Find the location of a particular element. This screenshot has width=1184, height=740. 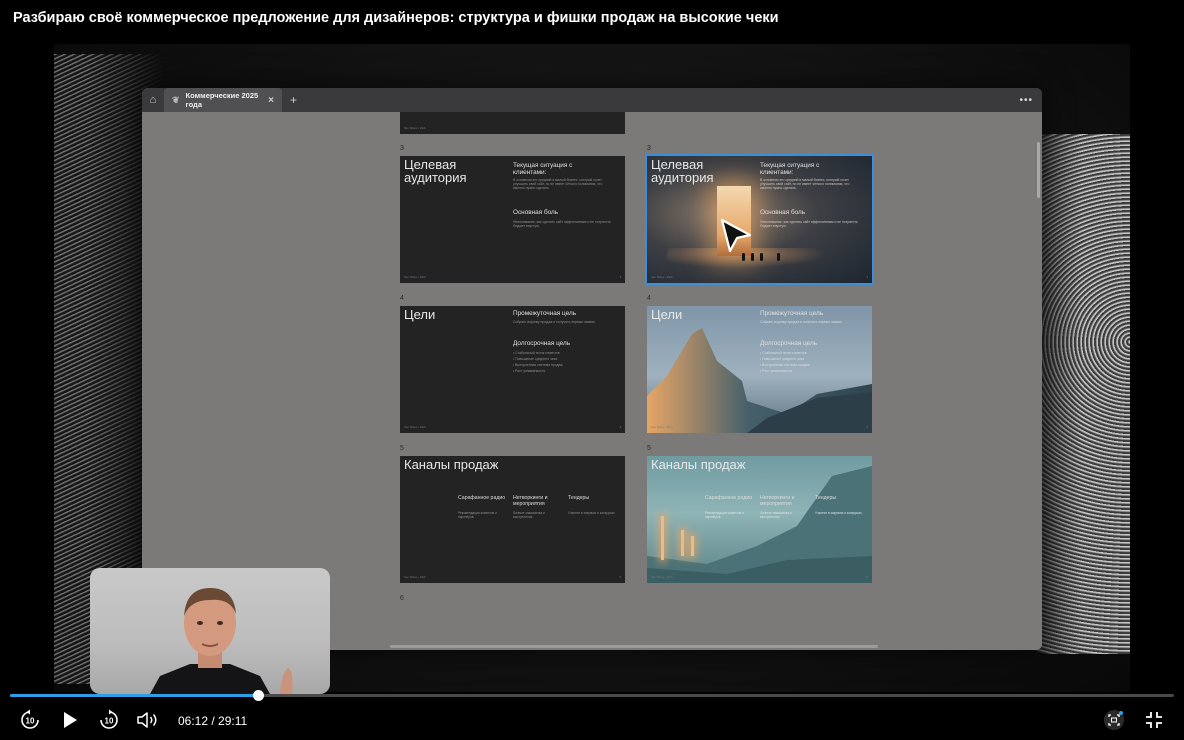

slide-footer: Sev Shkov • Web is located at coordinates (415, 128).